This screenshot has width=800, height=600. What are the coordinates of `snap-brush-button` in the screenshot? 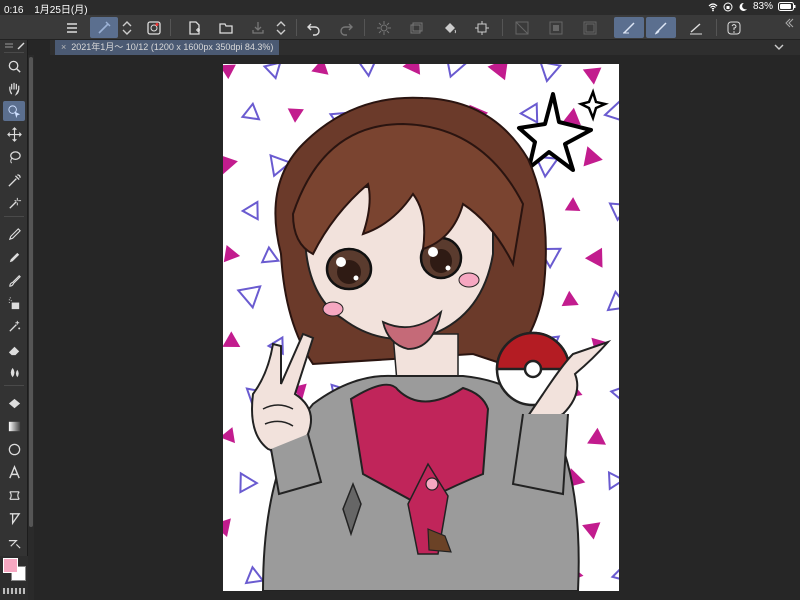 It's located at (661, 27).